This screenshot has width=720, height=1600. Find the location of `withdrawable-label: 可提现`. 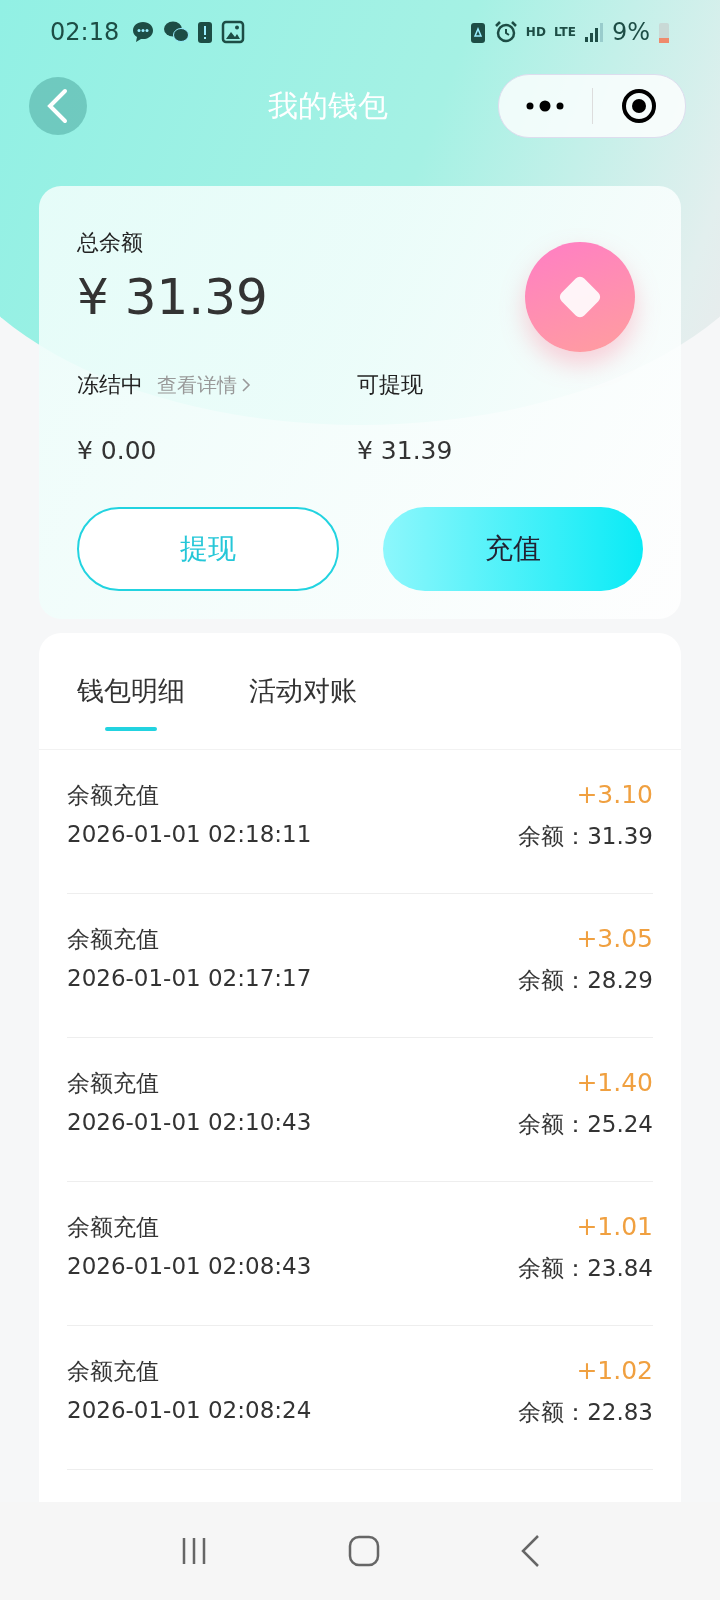

withdrawable-label: 可提现 is located at coordinates (390, 385).